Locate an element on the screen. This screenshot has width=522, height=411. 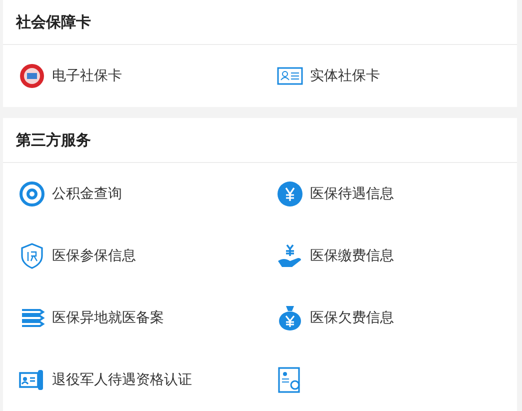
service-link: 医保欠费信息 is located at coordinates (352, 318).